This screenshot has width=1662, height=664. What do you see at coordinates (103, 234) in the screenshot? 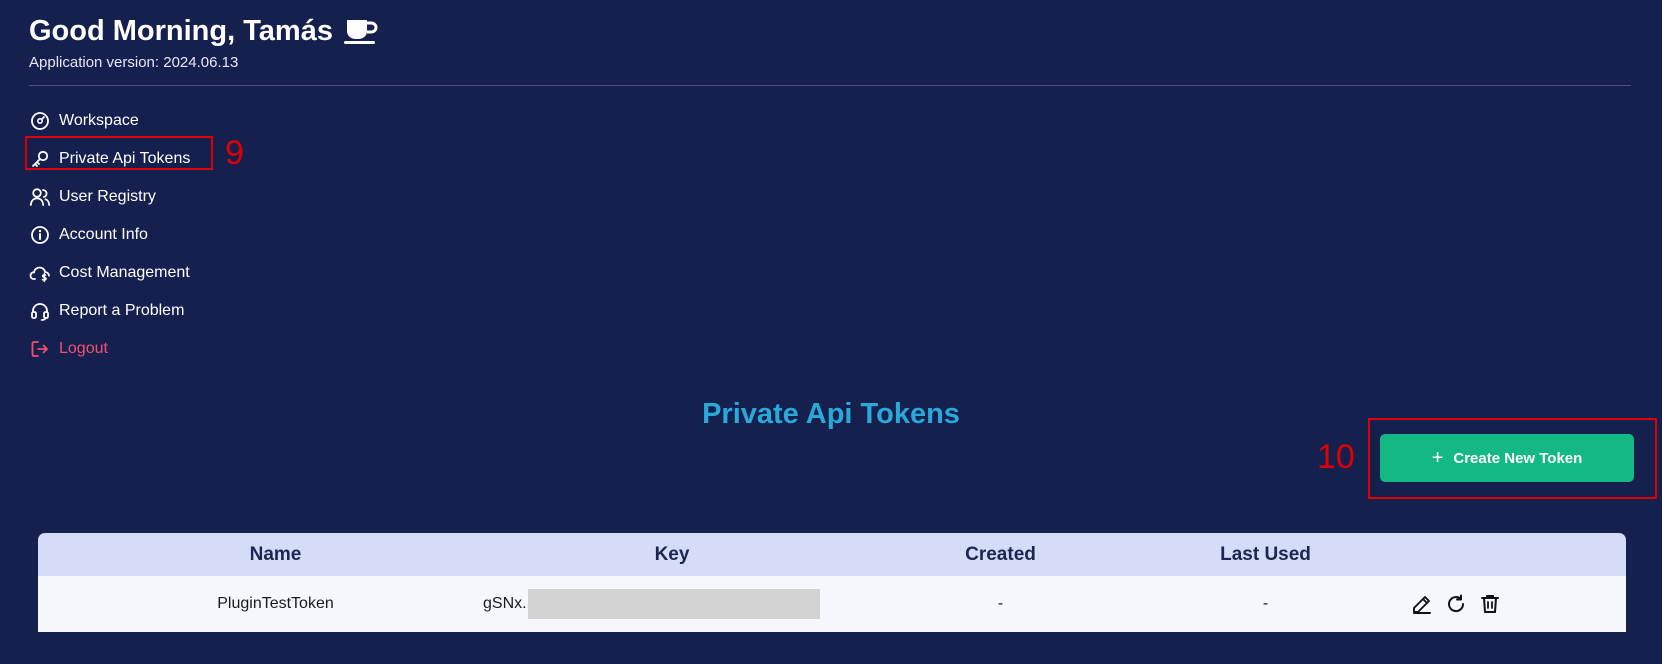
I see `sidebar-item-label: Account Info` at bounding box center [103, 234].